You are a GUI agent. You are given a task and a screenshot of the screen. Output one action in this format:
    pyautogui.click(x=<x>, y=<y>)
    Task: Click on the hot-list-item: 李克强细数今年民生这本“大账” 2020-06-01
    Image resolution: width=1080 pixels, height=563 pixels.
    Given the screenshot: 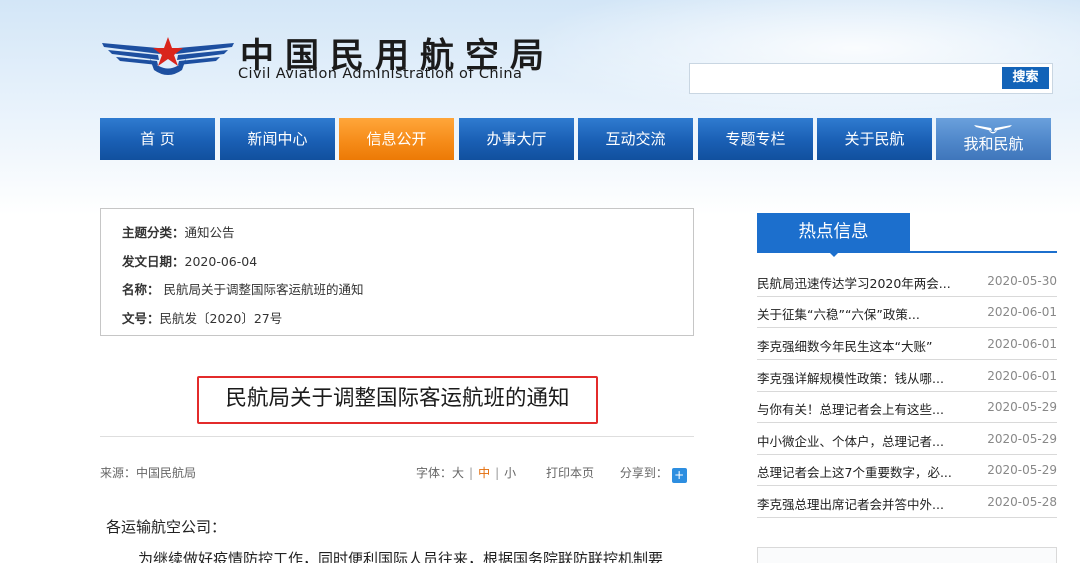 What is the action you would take?
    pyautogui.click(x=907, y=344)
    